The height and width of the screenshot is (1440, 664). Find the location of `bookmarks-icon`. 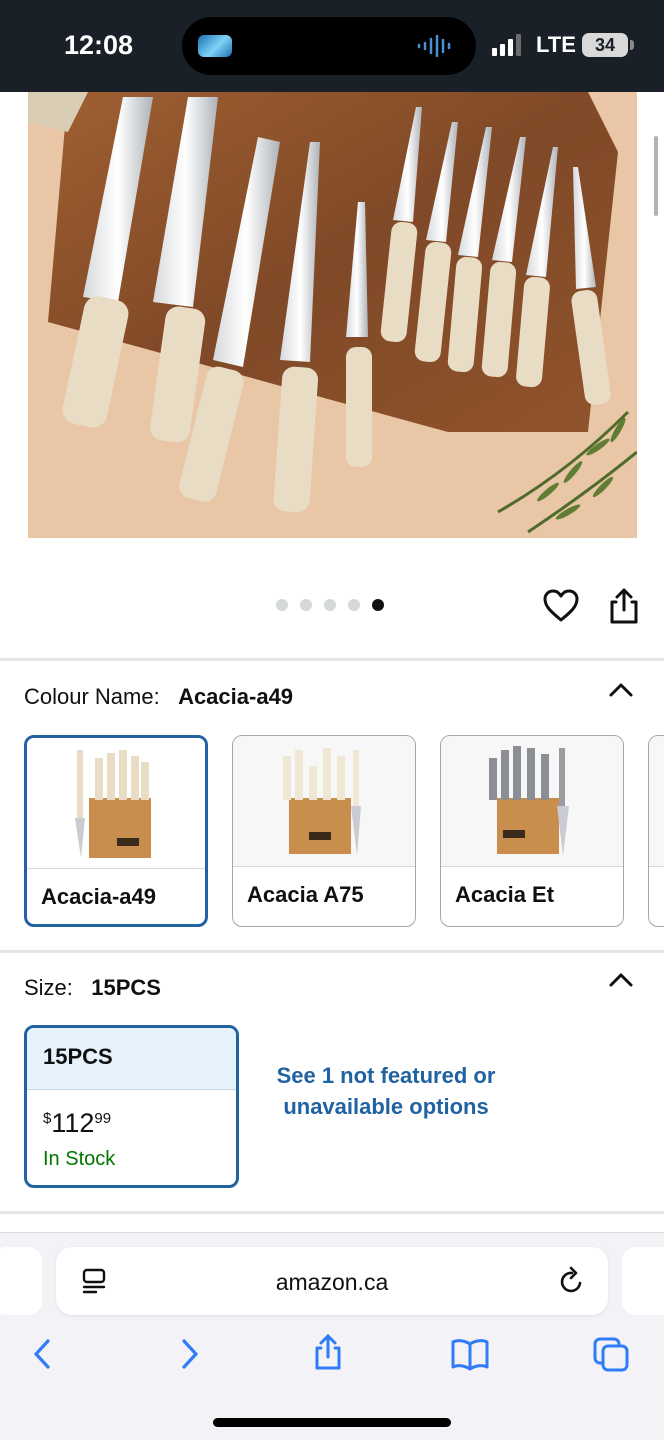

bookmarks-icon is located at coordinates (470, 1354).